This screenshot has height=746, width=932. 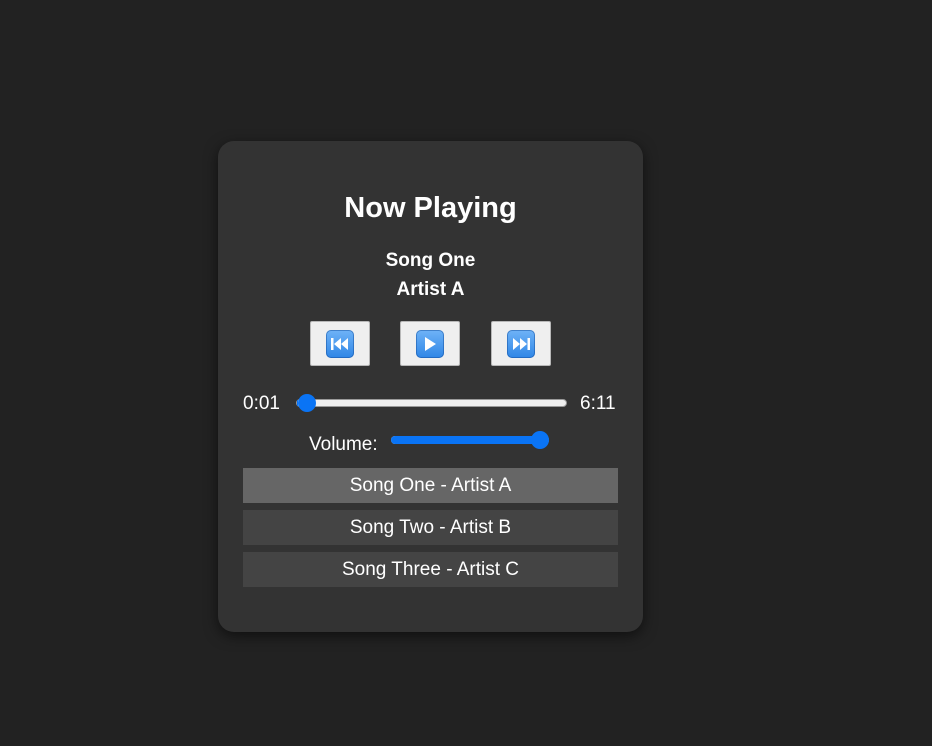 I want to click on previous-track-icon, so click(x=340, y=343).